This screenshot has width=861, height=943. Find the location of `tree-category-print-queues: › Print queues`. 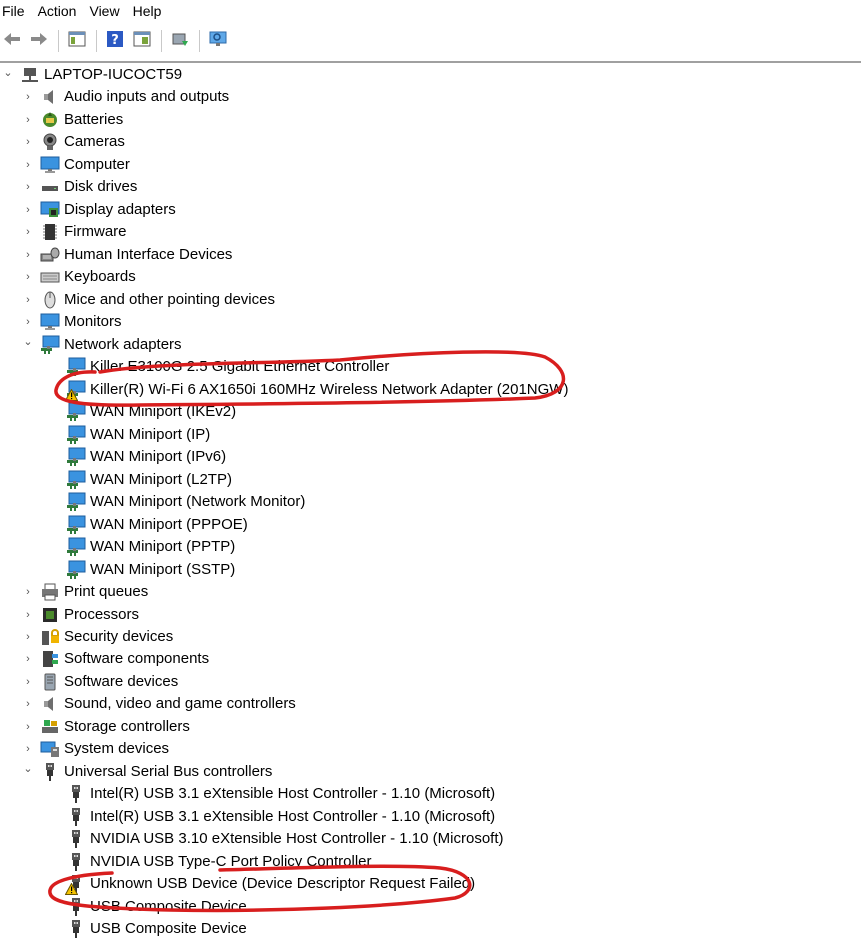

tree-category-print-queues: › Print queues is located at coordinates (85, 592).